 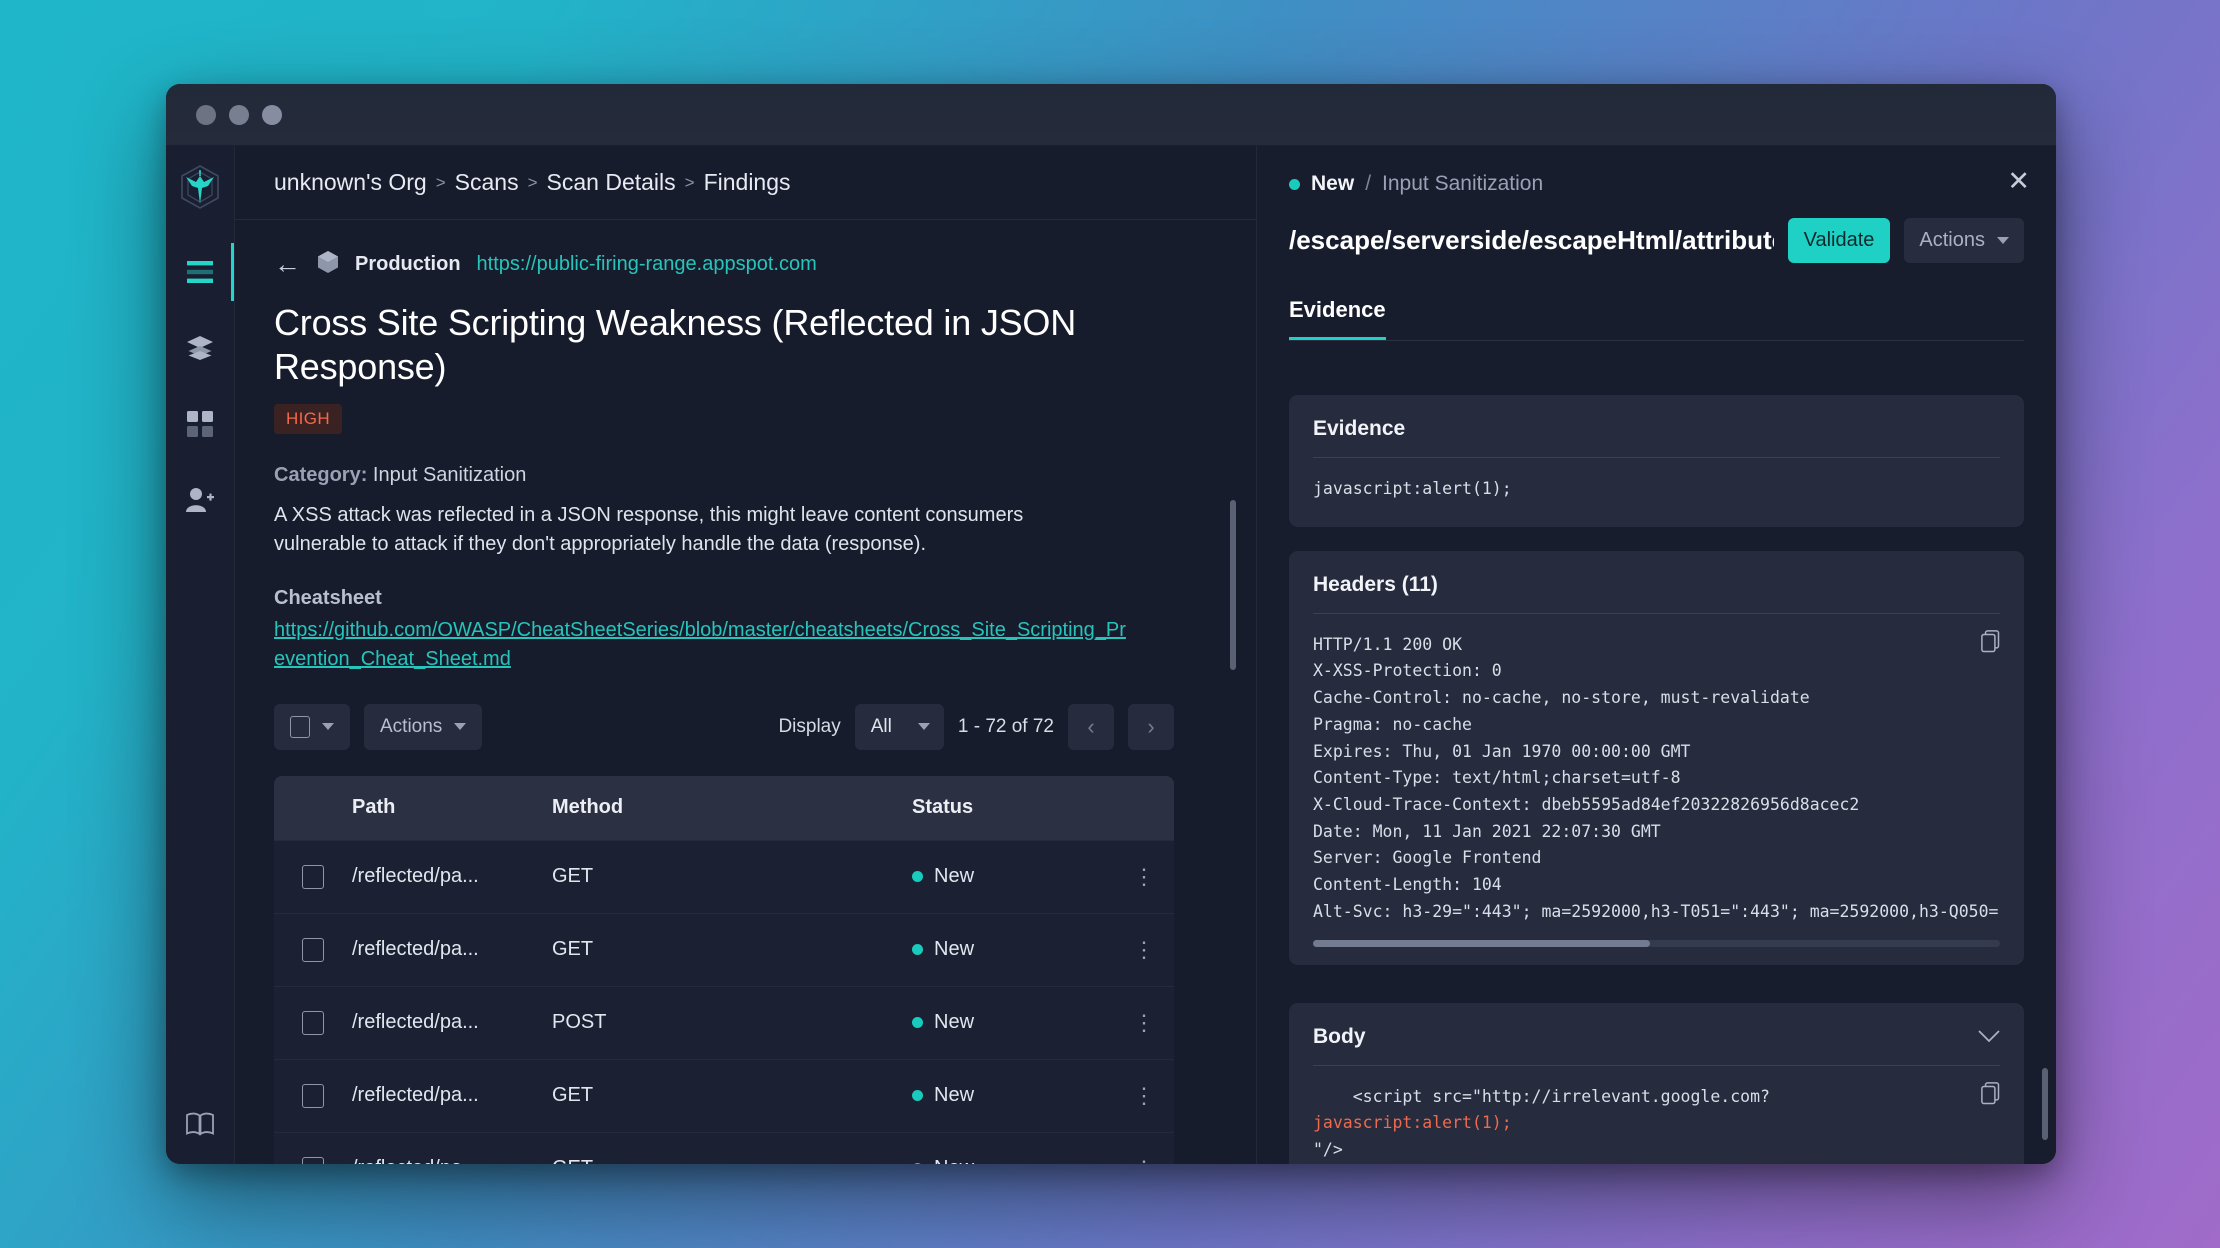 What do you see at coordinates (1337, 318) in the screenshot?
I see `tab-evidence: Evidence` at bounding box center [1337, 318].